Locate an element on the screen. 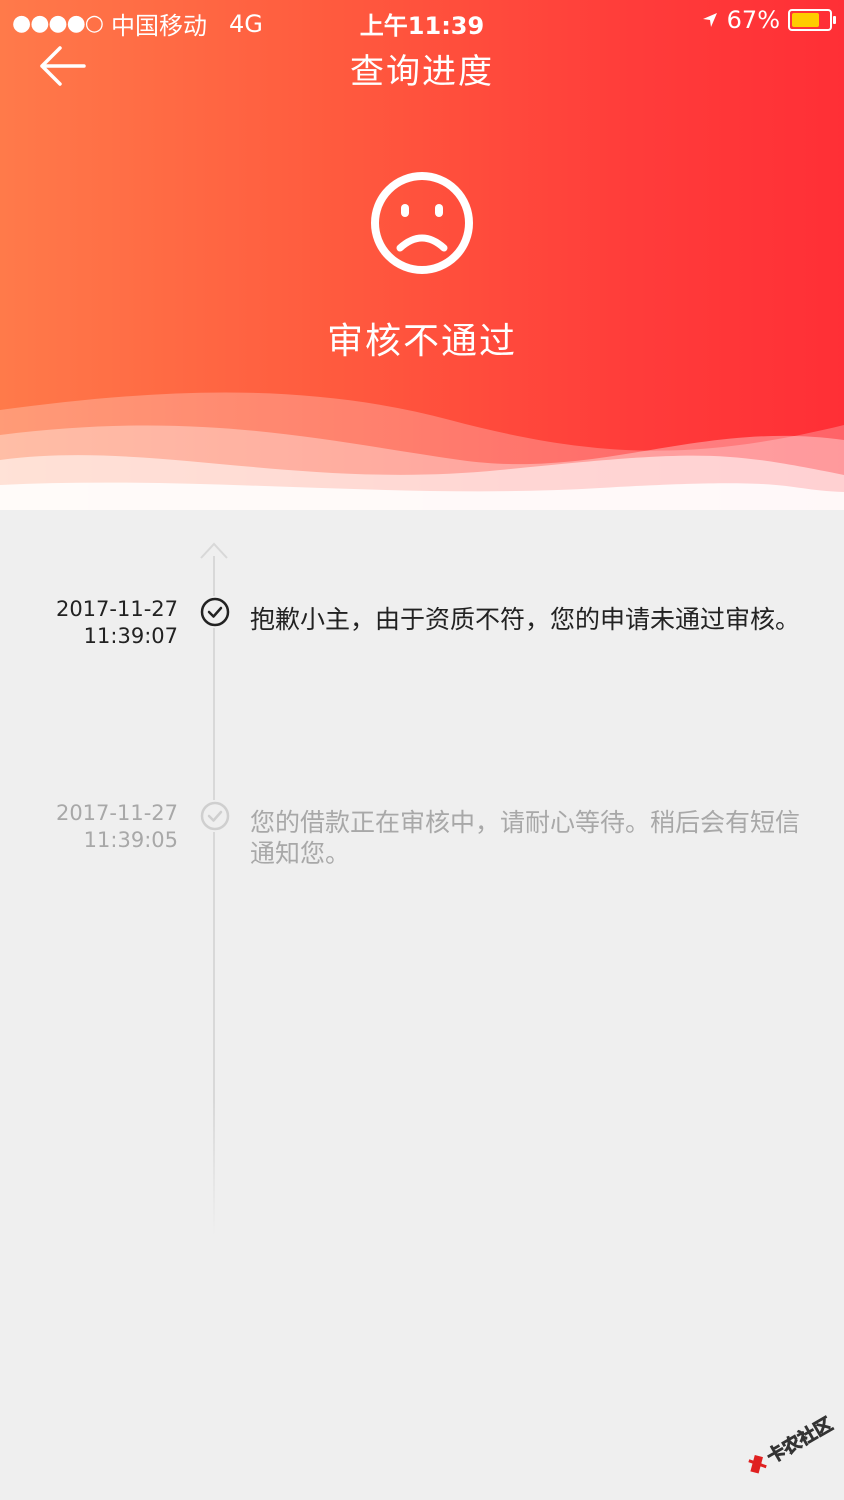 The height and width of the screenshot is (1500, 844). timeline-item-1-timestamp: 2017-11-27 11:39:07 is located at coordinates (93, 623).